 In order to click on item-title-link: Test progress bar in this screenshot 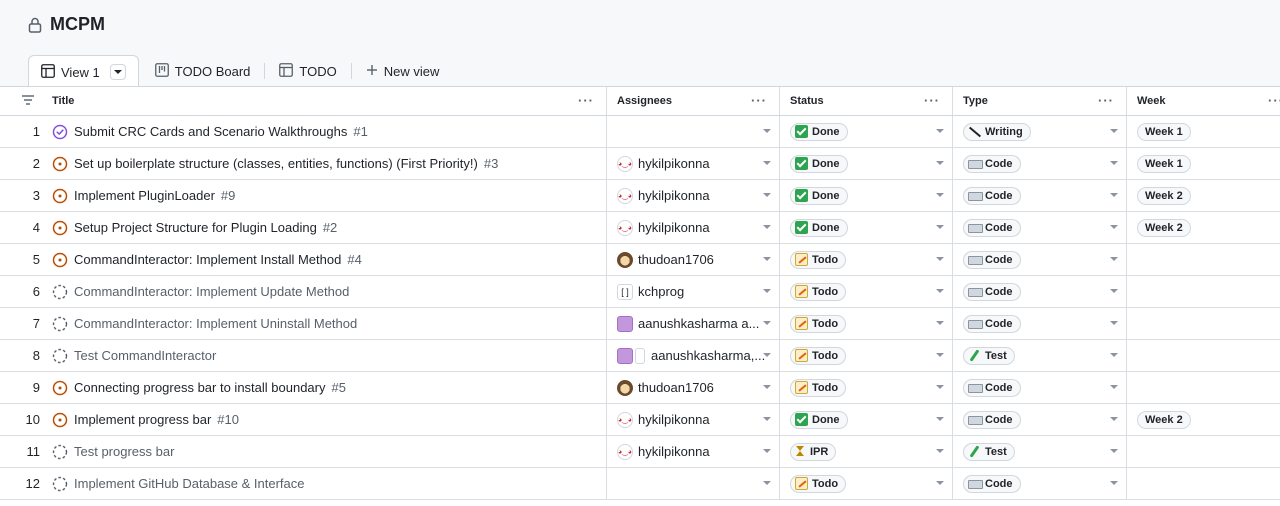, I will do `click(124, 451)`.